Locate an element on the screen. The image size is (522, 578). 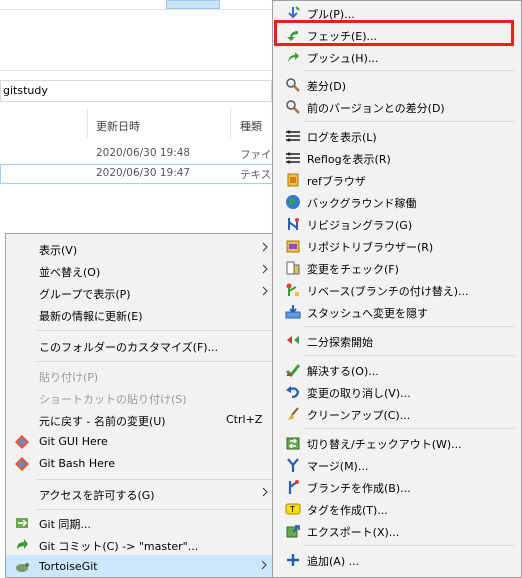
menu-label: バックグラウンド稼働 is located at coordinates (362, 203).